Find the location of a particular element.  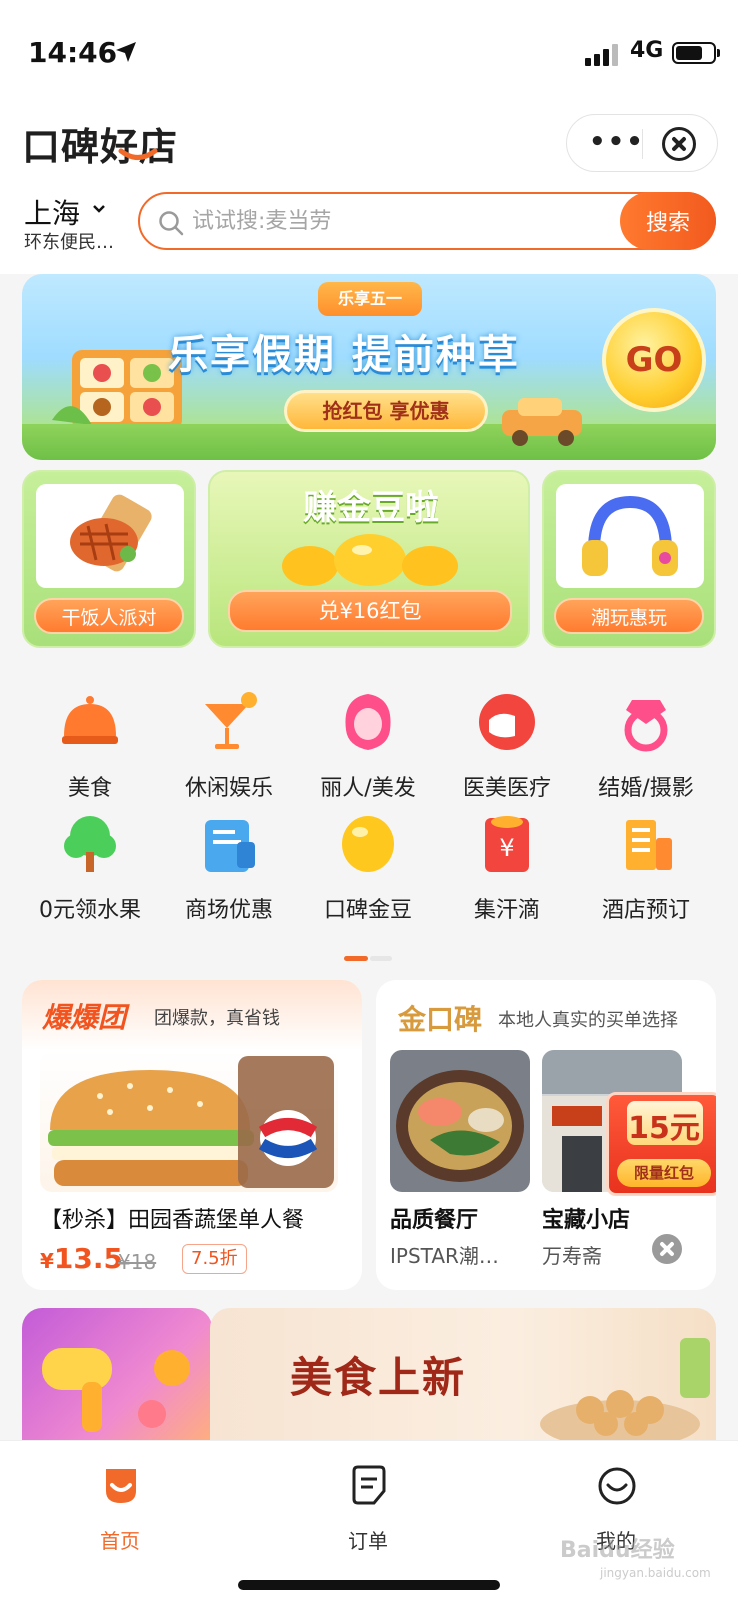

battery-cap is located at coordinates (718, 53).